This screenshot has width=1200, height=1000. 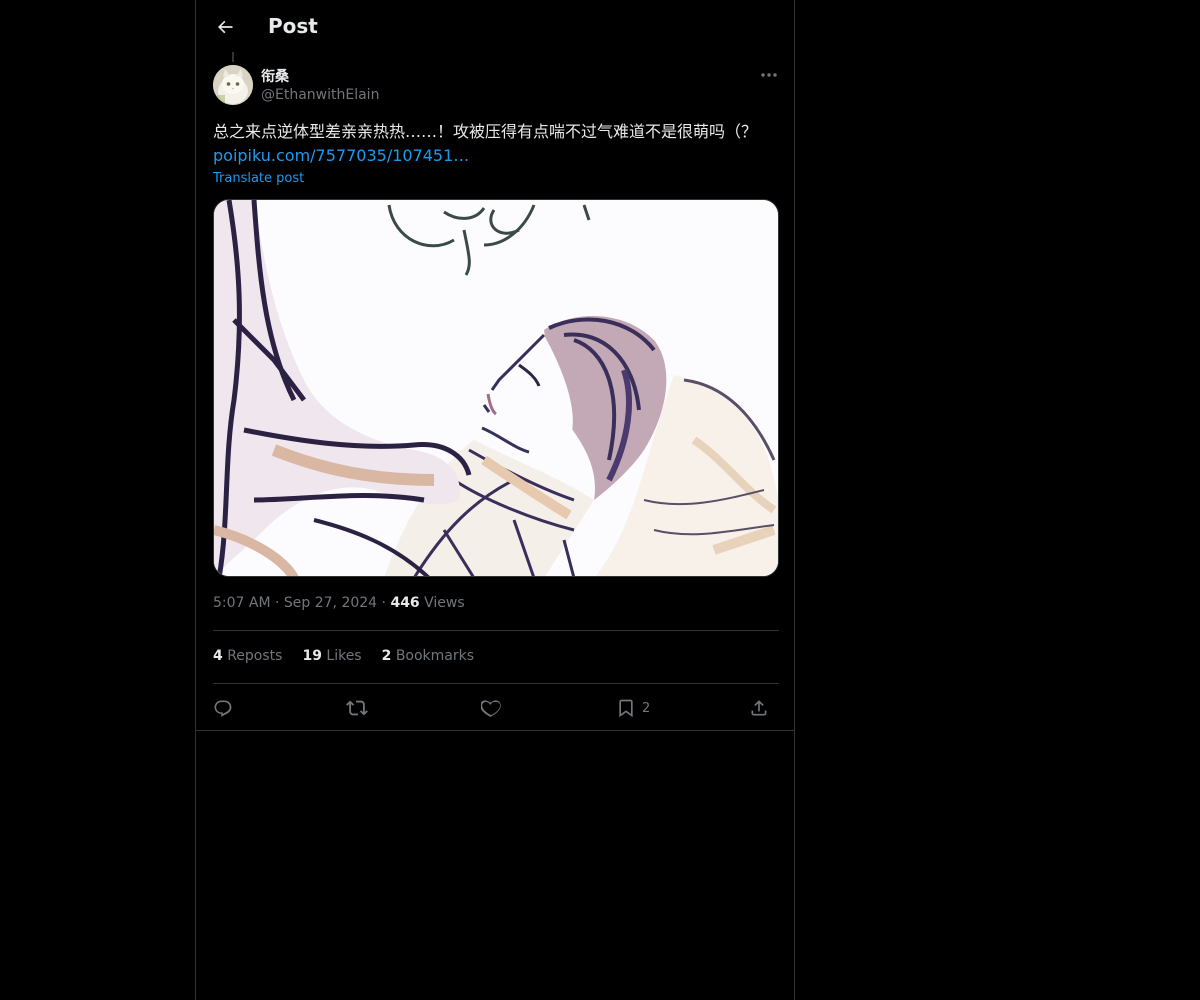 I want to click on avatar-image, so click(x=233, y=85).